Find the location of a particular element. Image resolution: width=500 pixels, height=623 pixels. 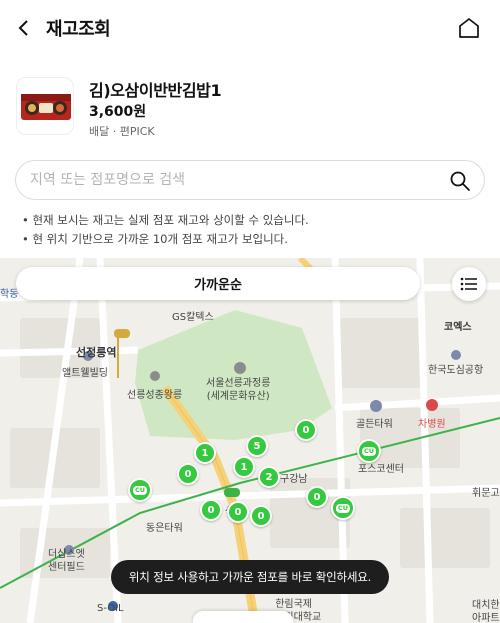

map-label: 휘문고 is located at coordinates (486, 493).